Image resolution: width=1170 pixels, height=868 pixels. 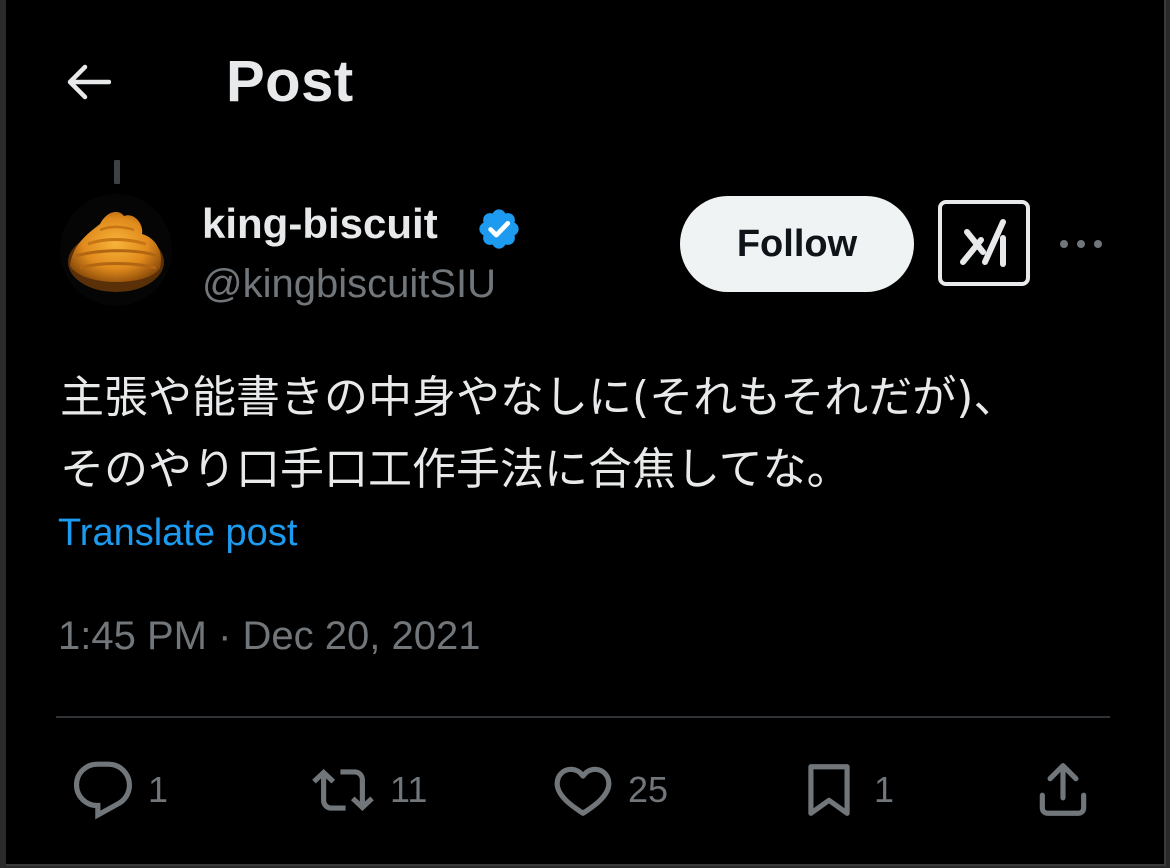 What do you see at coordinates (829, 790) in the screenshot?
I see `bookmark-icon` at bounding box center [829, 790].